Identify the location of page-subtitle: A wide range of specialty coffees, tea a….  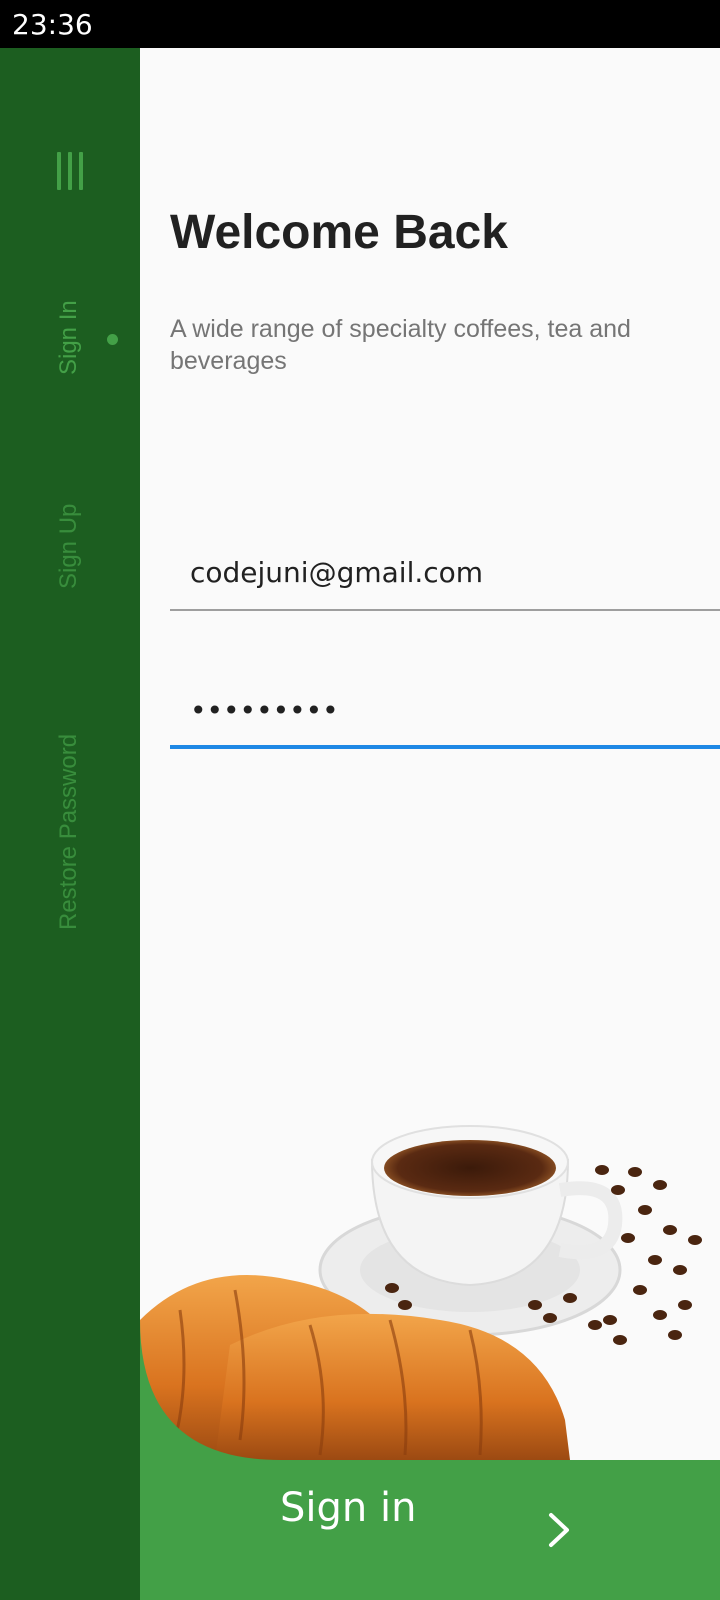
(400, 345).